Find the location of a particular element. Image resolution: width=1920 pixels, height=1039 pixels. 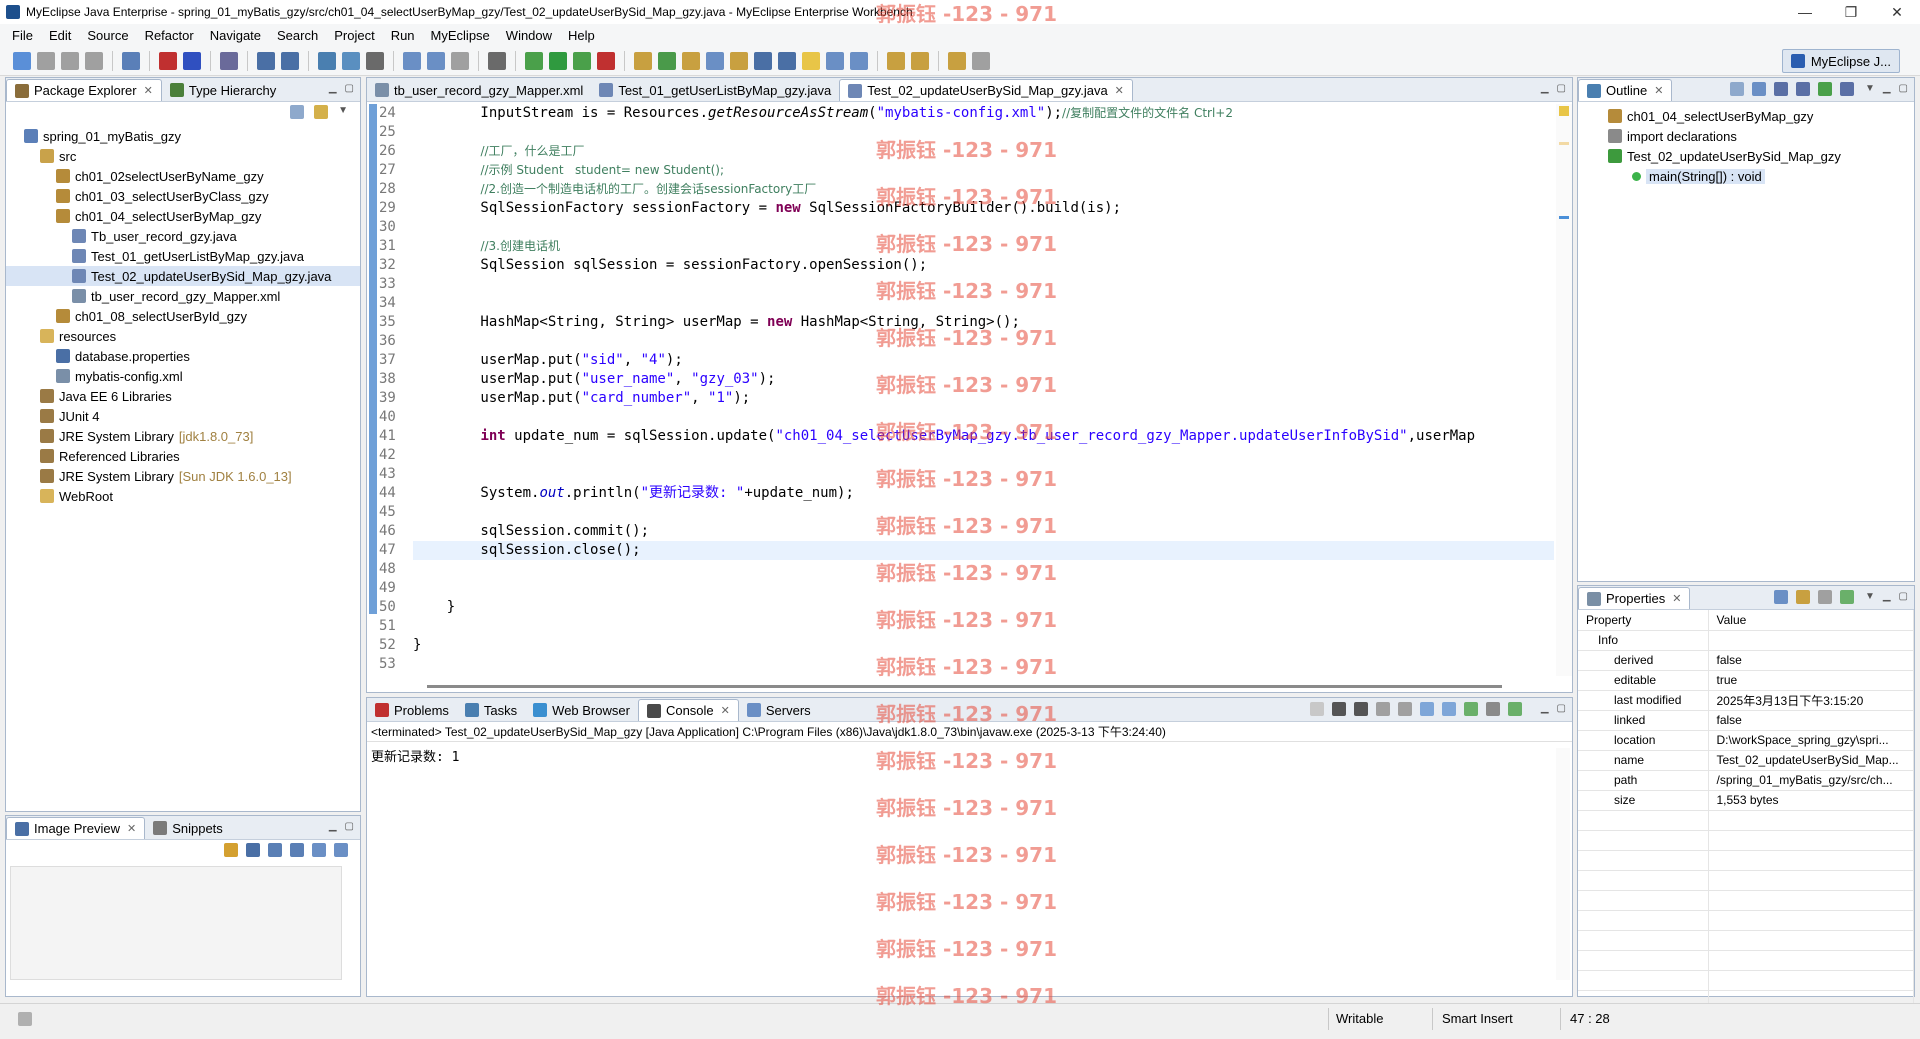

property-row: editable true is located at coordinates (1746, 680).